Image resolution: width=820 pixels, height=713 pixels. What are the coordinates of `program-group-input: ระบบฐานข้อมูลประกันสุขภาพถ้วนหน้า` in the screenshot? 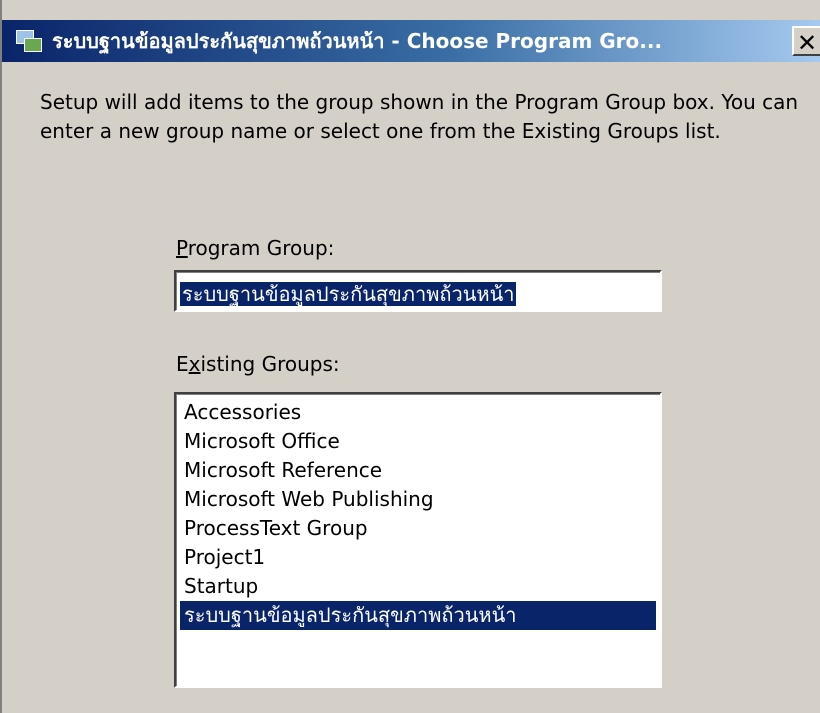 It's located at (418, 291).